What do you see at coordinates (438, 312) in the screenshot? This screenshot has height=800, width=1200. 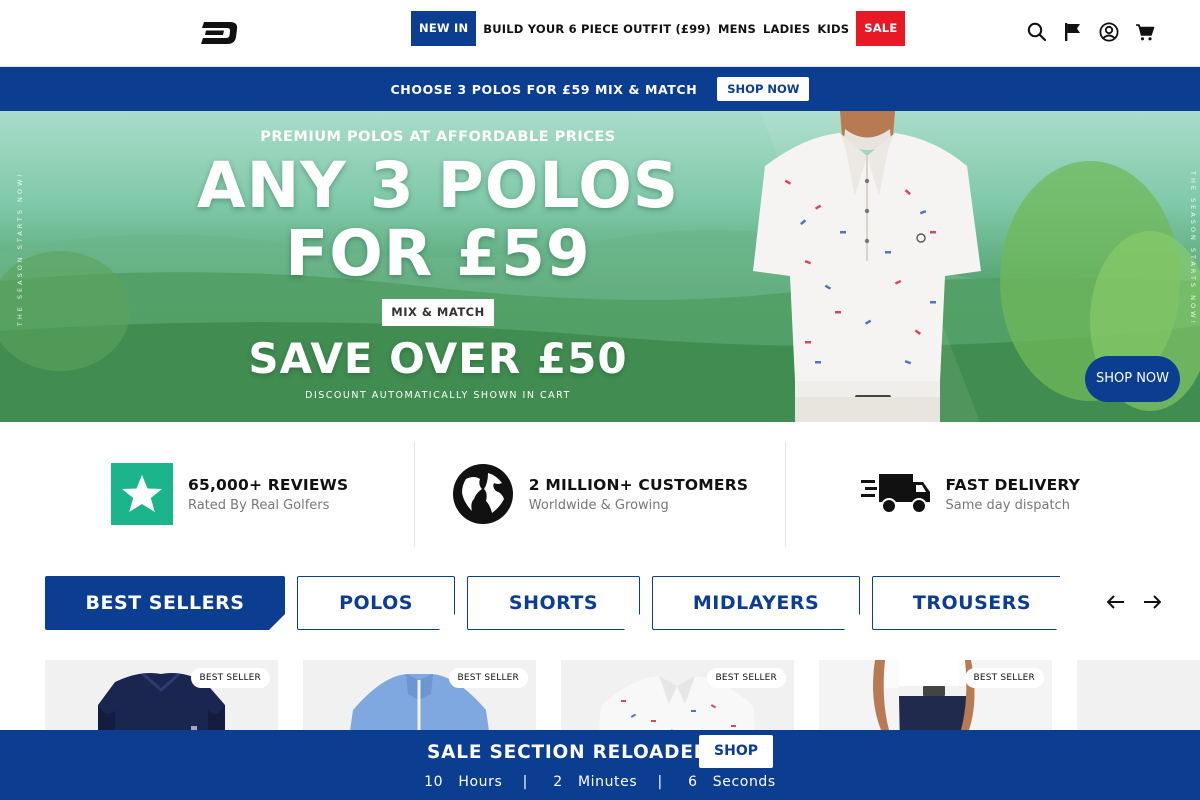 I see `hero-mix-match-badge: MIX & MATCH` at bounding box center [438, 312].